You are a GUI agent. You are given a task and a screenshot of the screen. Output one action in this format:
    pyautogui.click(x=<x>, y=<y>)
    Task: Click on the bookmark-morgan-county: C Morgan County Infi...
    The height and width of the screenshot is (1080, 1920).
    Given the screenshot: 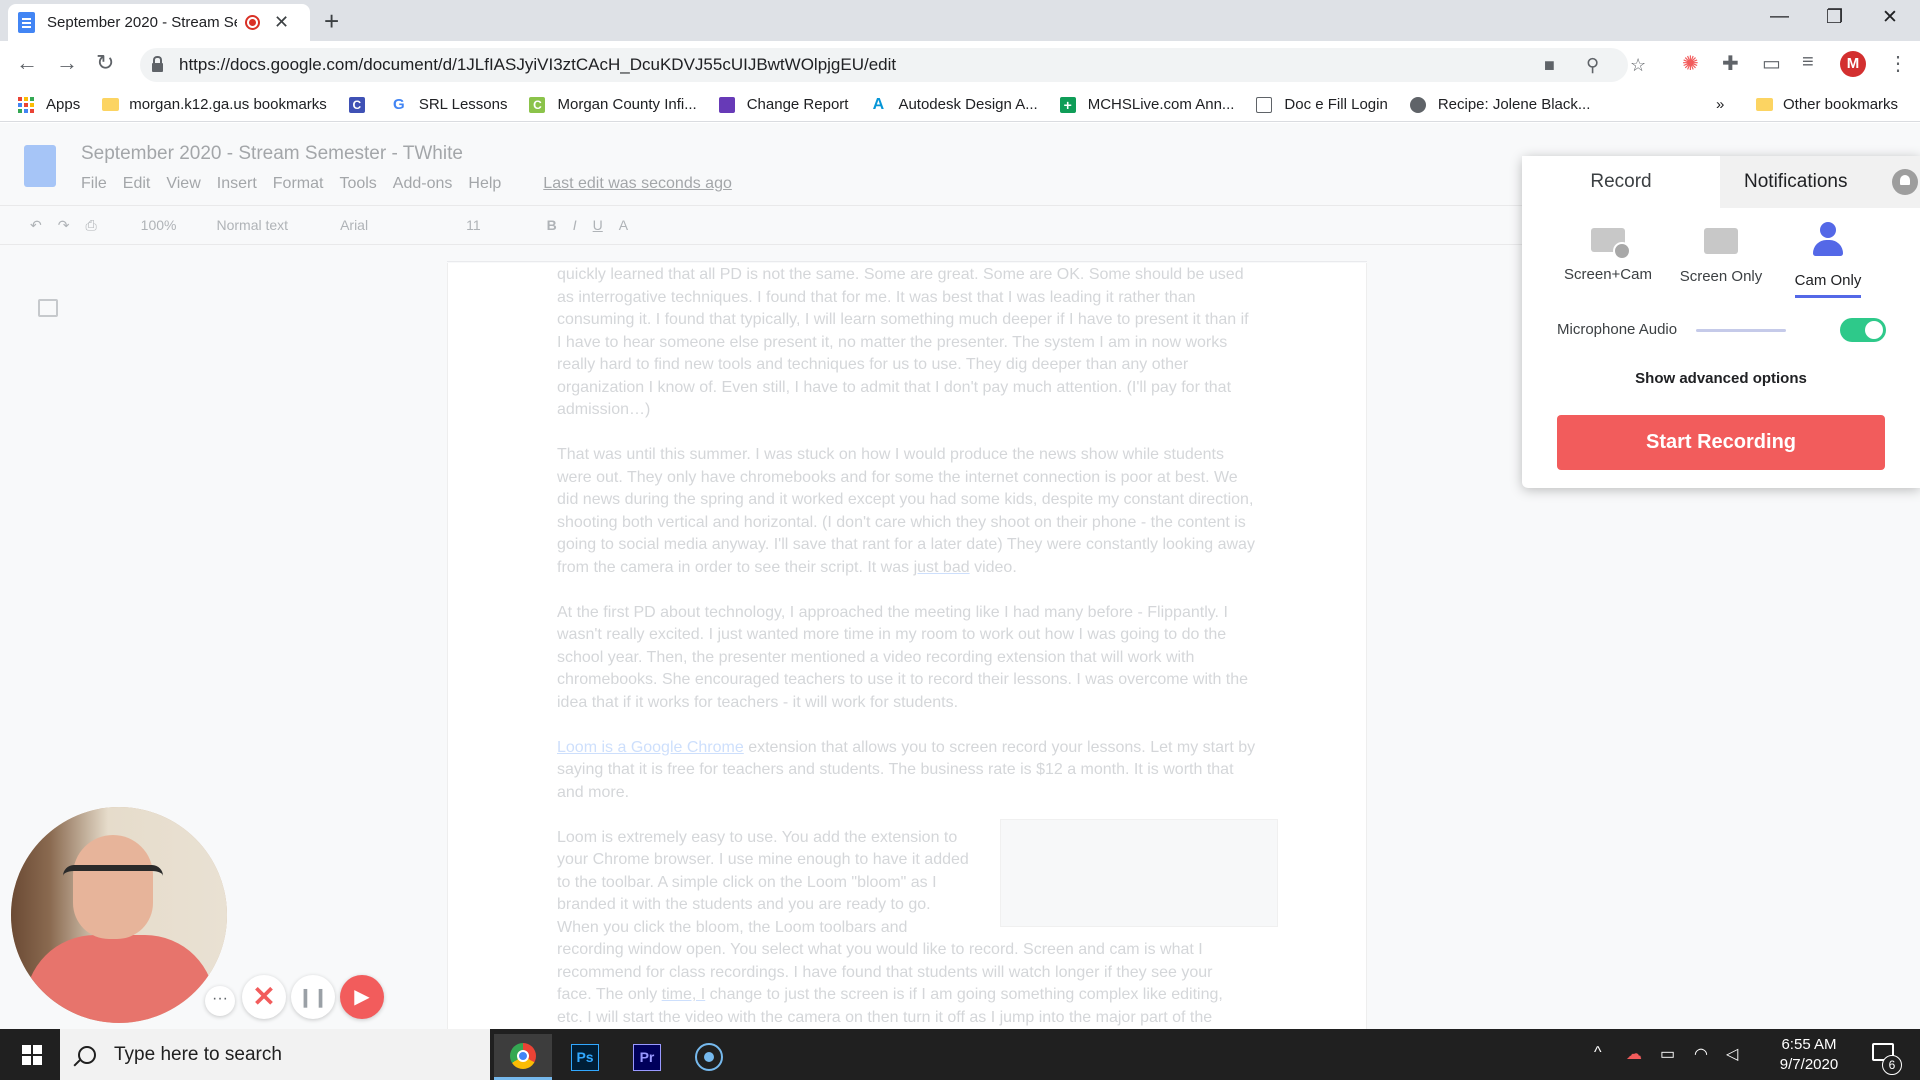 What is the action you would take?
    pyautogui.click(x=613, y=104)
    